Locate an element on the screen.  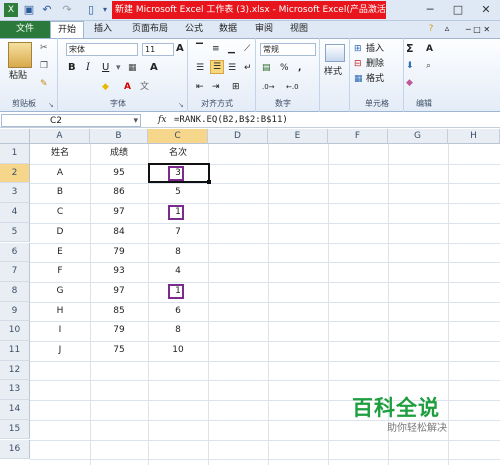
row-header-12: 12 is located at coordinates (15, 370).